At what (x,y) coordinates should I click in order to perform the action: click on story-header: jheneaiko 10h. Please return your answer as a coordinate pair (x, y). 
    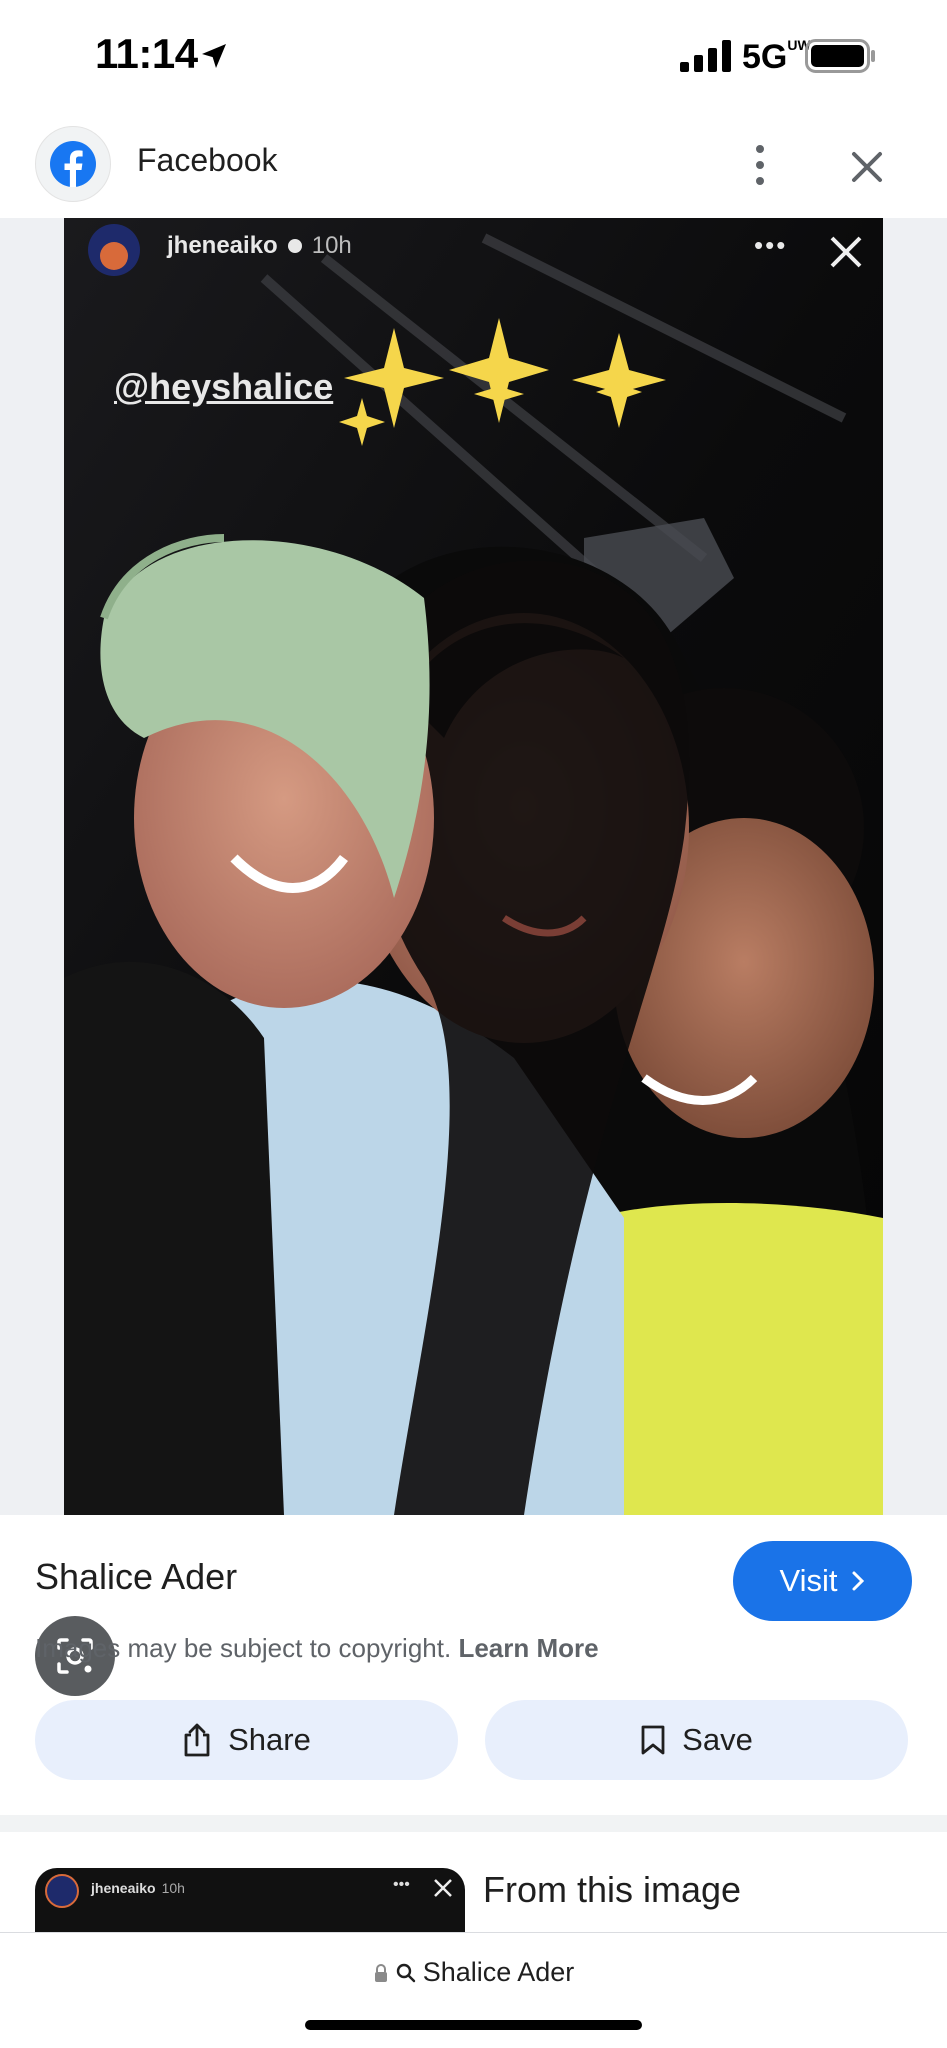
    Looking at the image, I should click on (259, 246).